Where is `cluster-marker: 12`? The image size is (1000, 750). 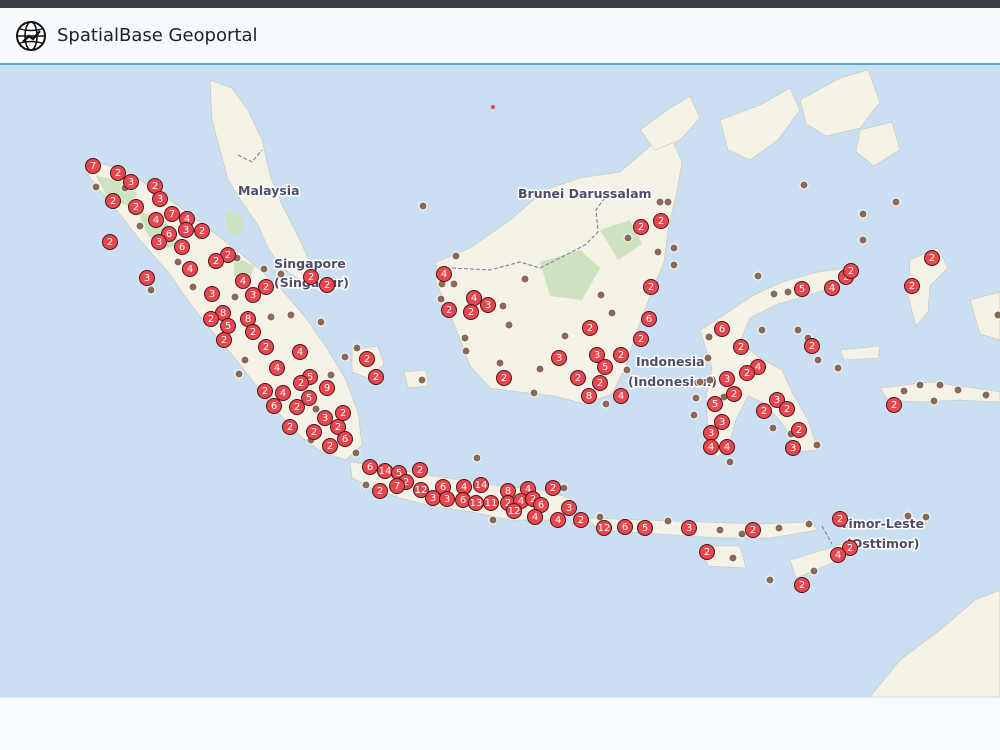 cluster-marker: 12 is located at coordinates (514, 511).